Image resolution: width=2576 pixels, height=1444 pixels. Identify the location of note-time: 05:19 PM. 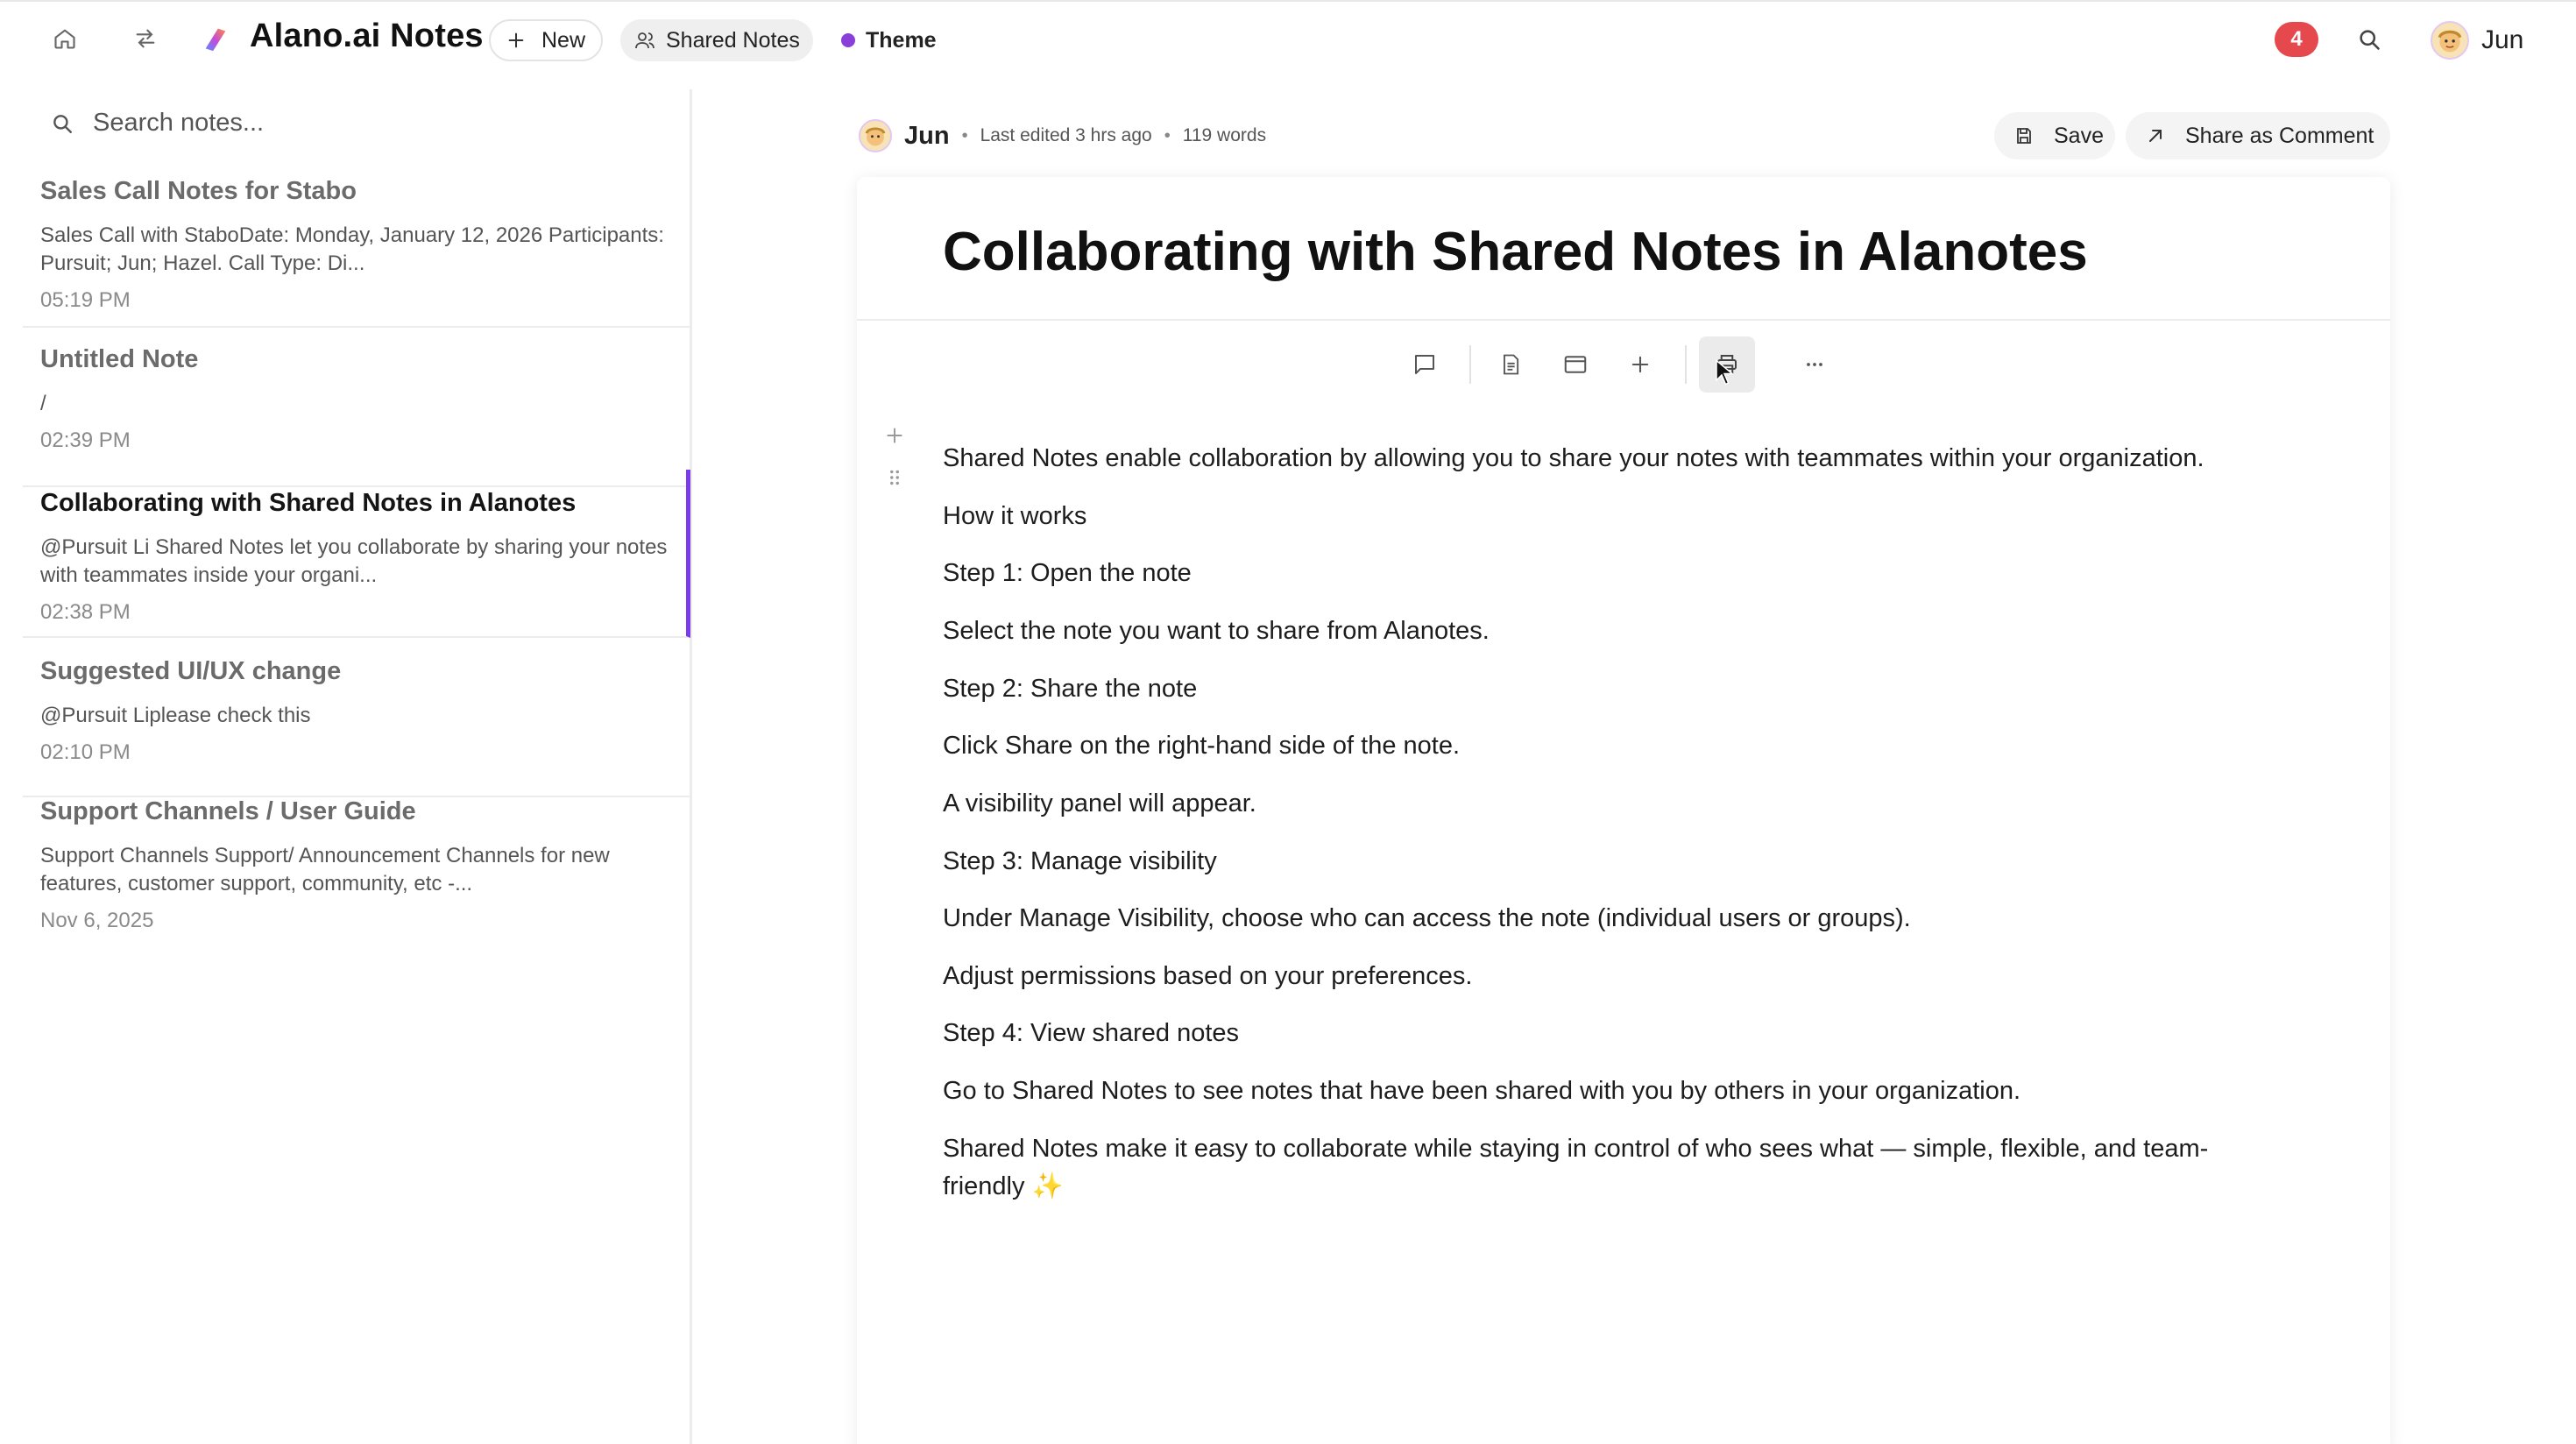
(85, 300).